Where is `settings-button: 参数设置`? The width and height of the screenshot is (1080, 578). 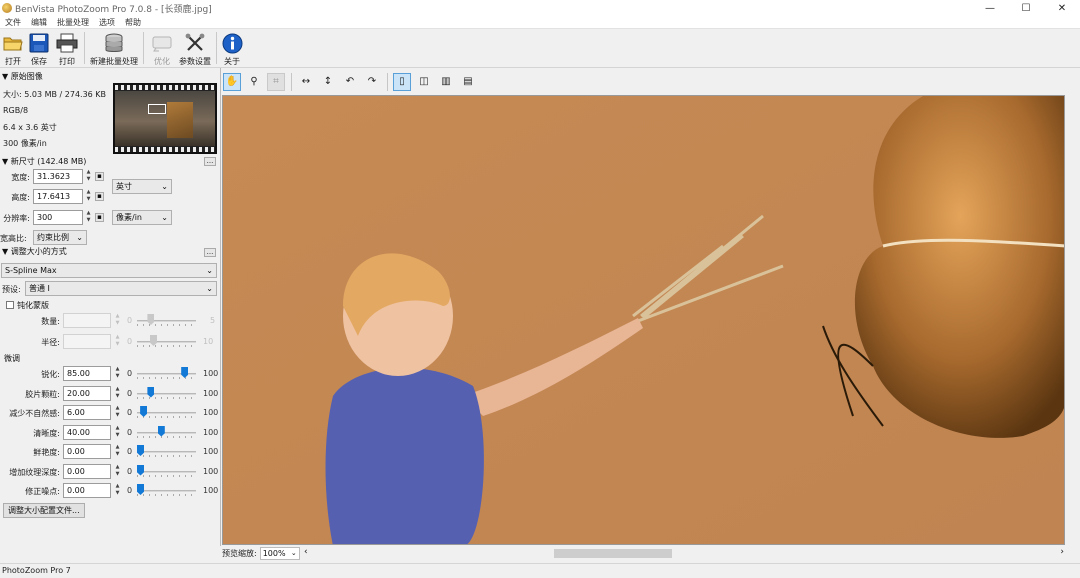
settings-button: 参数设置 is located at coordinates (195, 48).